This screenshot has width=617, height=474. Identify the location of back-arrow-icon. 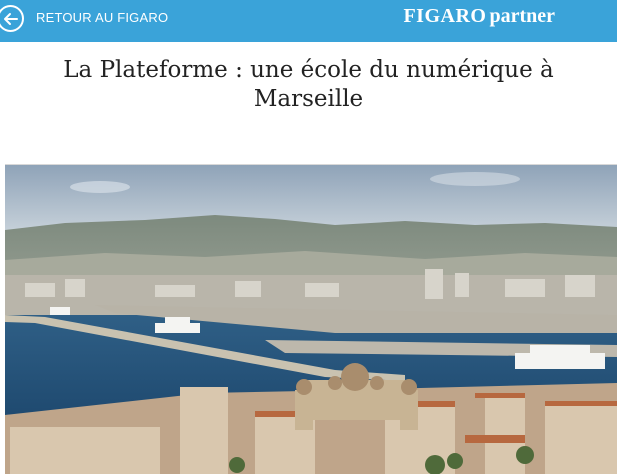
(12, 18).